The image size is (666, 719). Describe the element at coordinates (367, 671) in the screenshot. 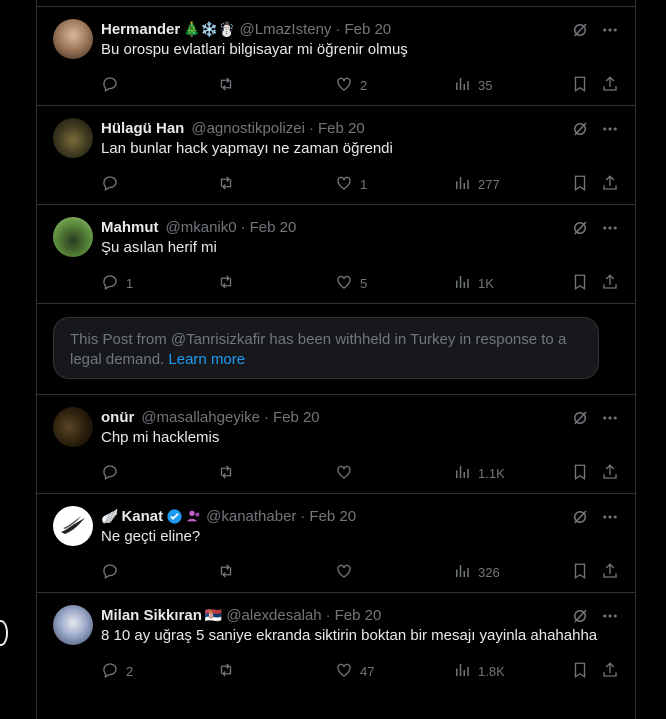

I see `like-count: 47` at that location.